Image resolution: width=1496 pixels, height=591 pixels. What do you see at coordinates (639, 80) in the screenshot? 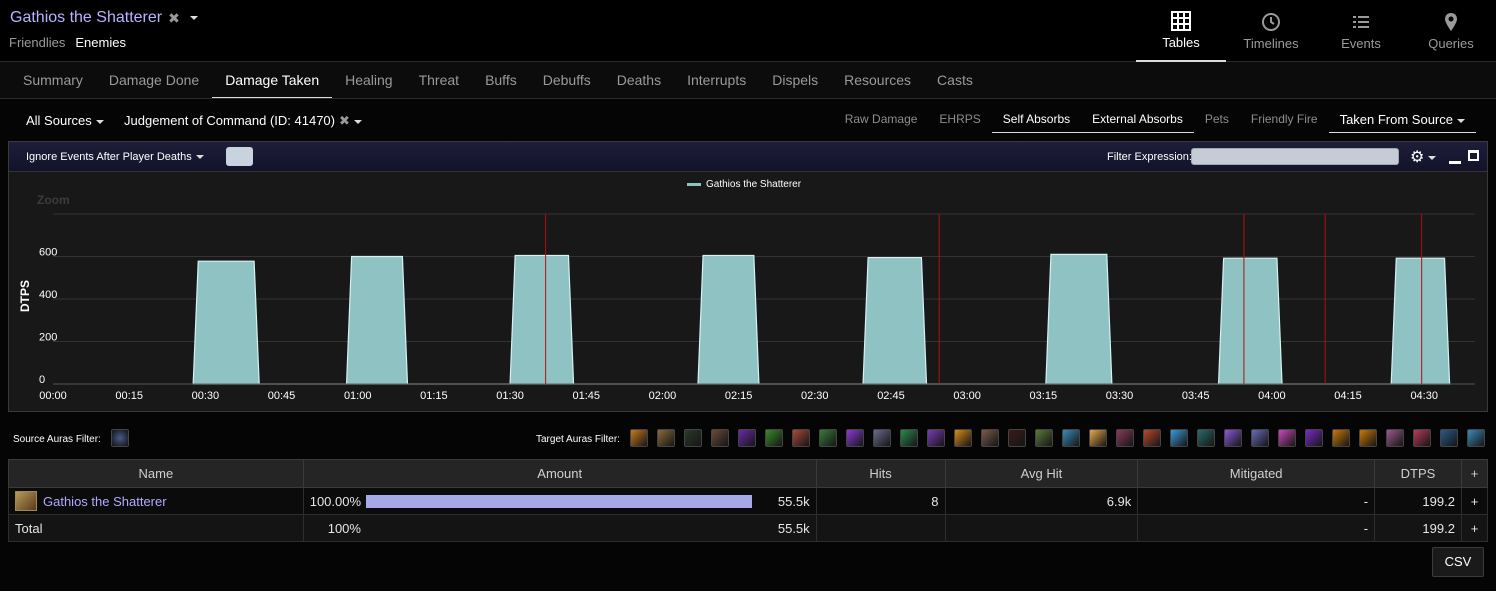
I see `tab-deaths: Deaths` at bounding box center [639, 80].